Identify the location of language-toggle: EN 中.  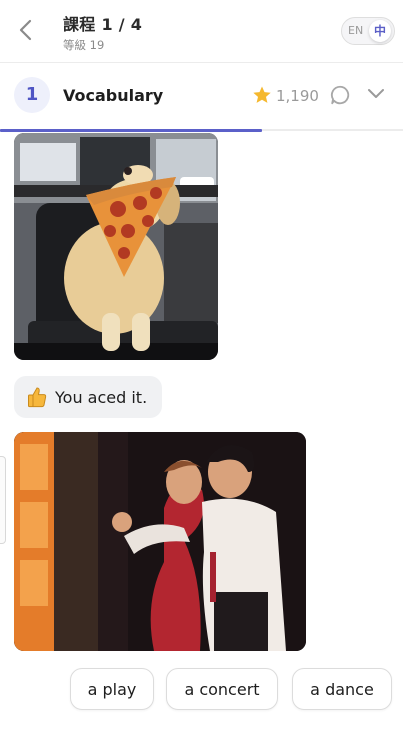
(368, 31).